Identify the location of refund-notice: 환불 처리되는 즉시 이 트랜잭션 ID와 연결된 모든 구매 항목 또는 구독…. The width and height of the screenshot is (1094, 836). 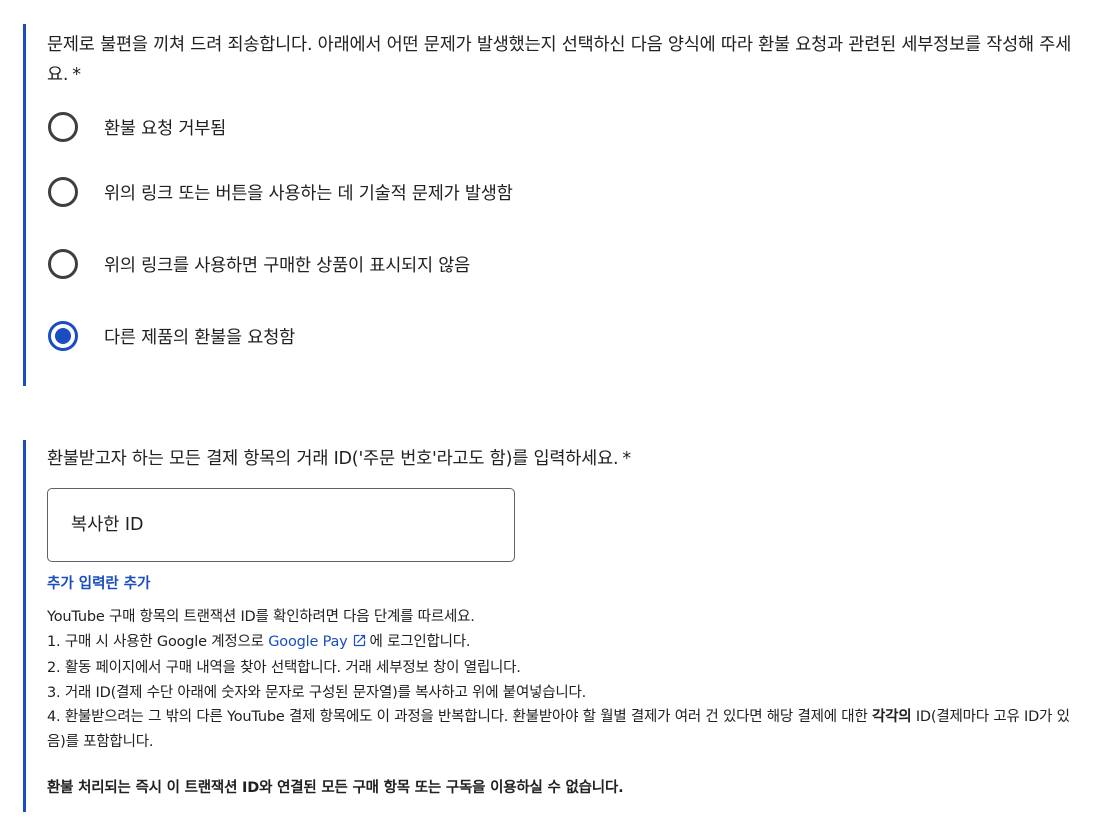
(335, 788).